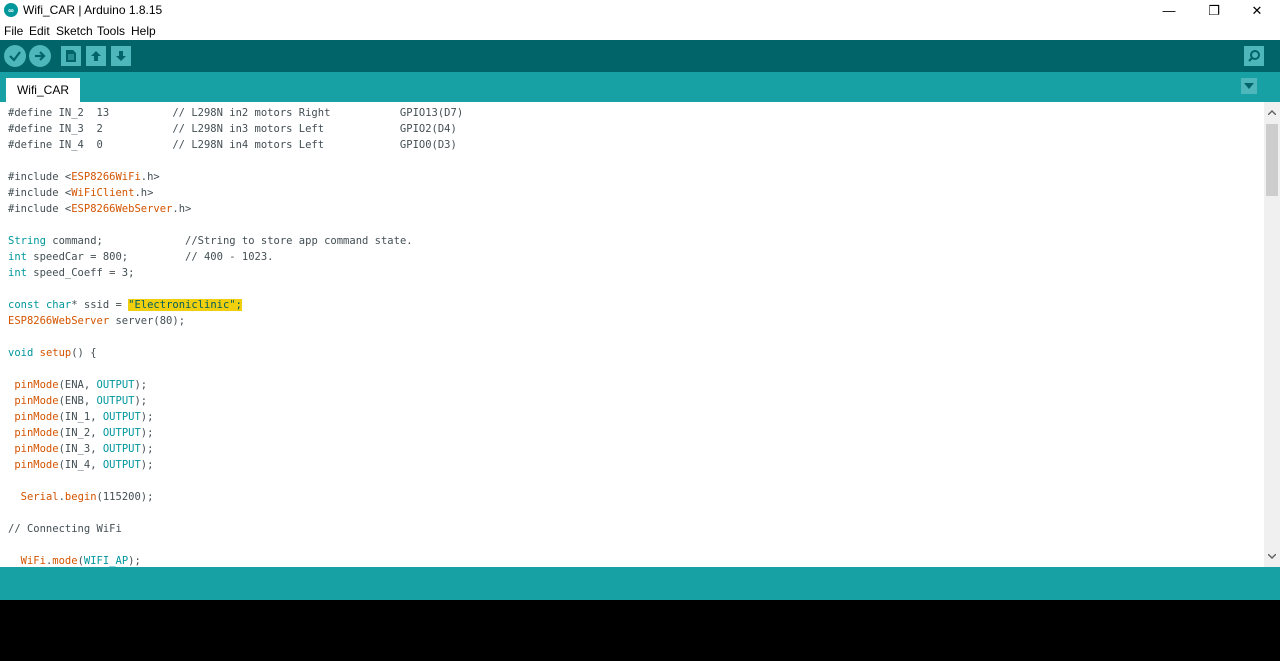 The height and width of the screenshot is (661, 1280). What do you see at coordinates (99, 209) in the screenshot?
I see `code-line: #include <ESP8266WebServer.h>` at bounding box center [99, 209].